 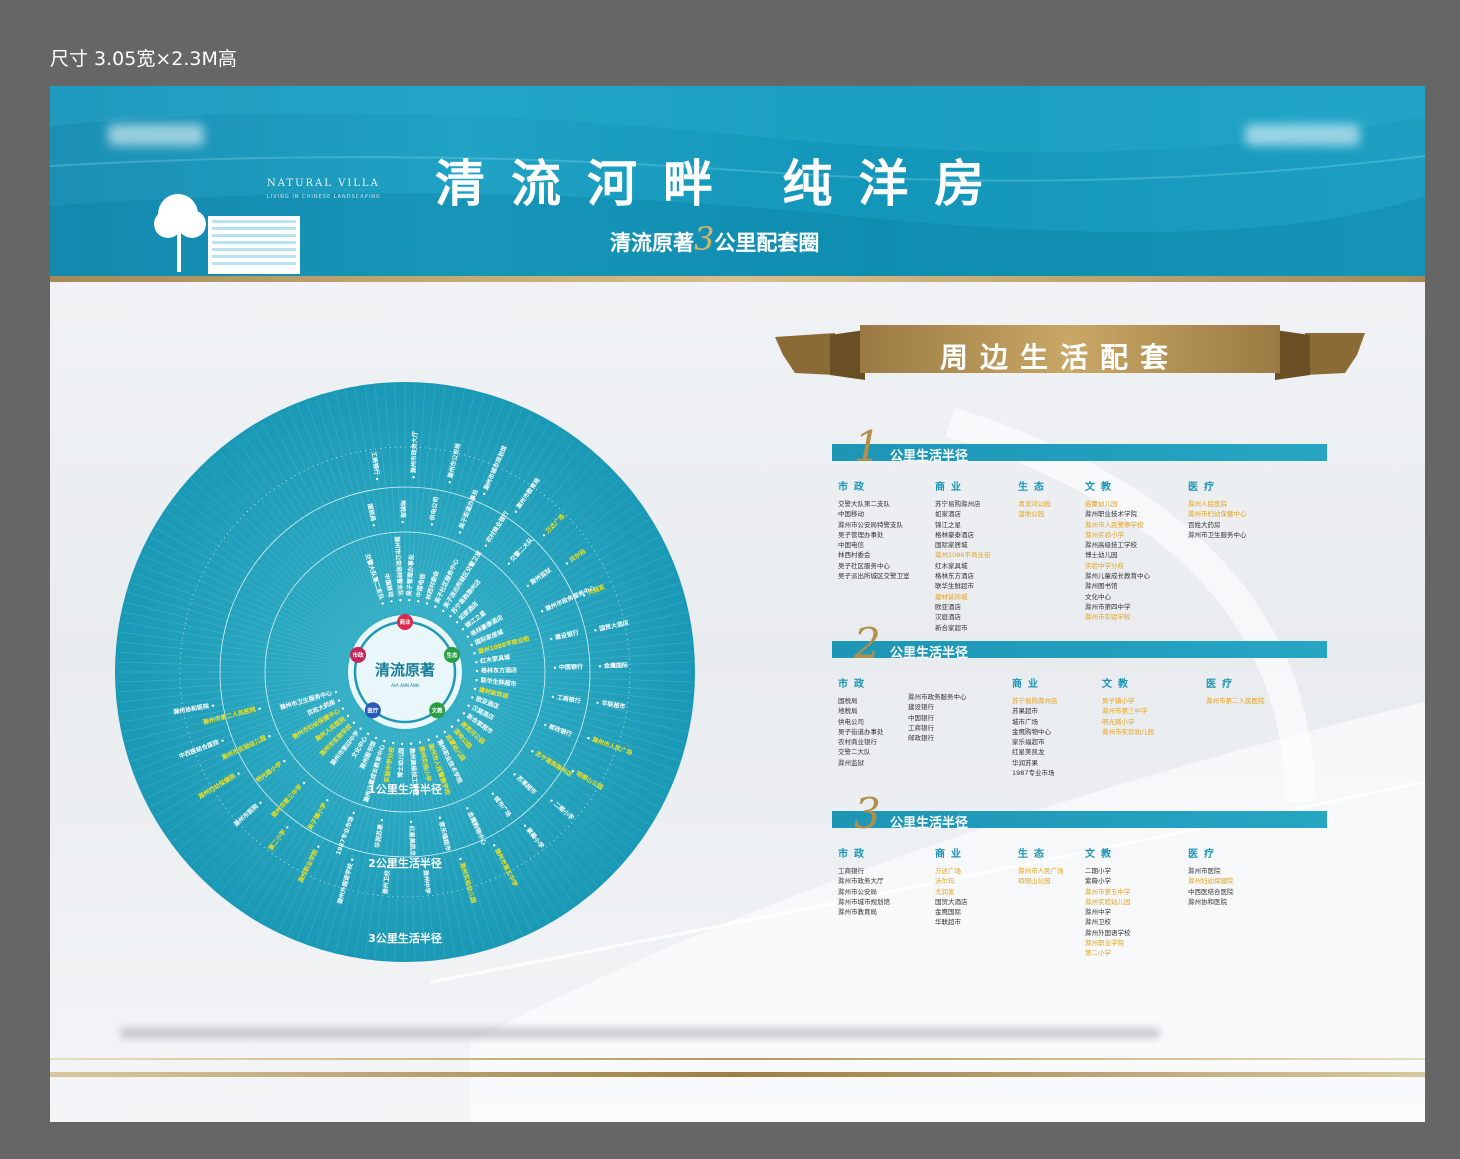 What do you see at coordinates (929, 823) in the screenshot?
I see `section-title: 公里生活半径` at bounding box center [929, 823].